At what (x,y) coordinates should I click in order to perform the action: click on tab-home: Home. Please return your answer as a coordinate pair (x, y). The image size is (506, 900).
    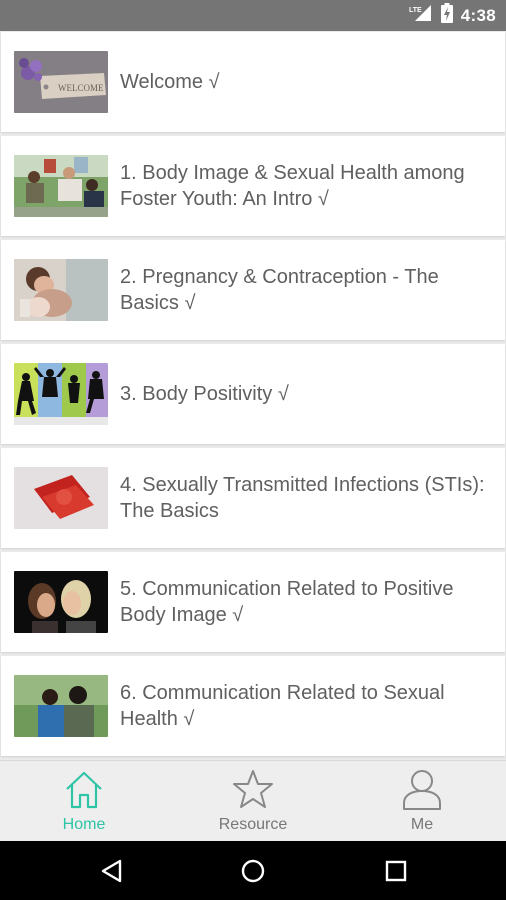
    Looking at the image, I should click on (84, 801).